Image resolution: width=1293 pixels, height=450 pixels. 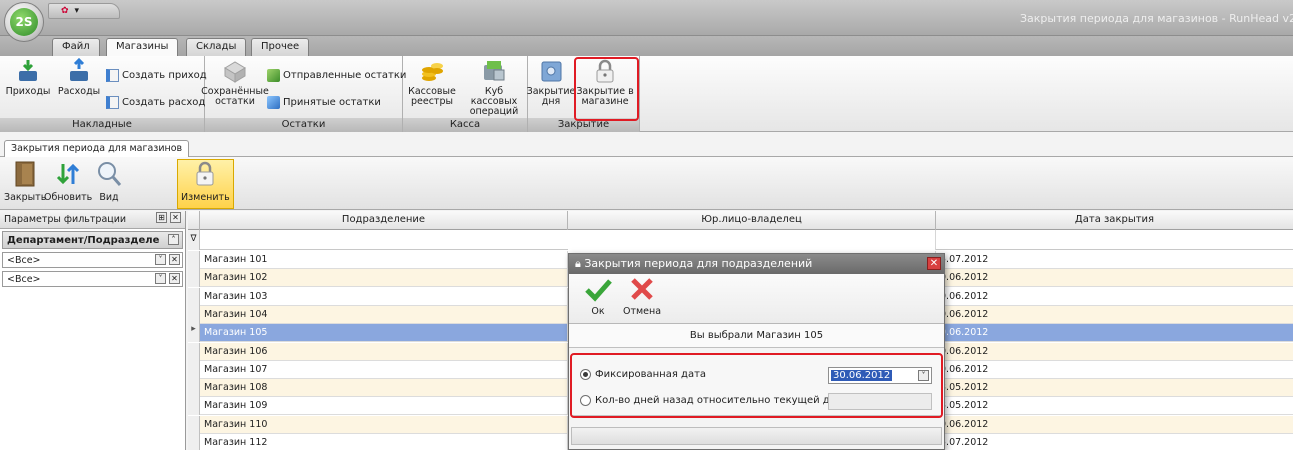 What do you see at coordinates (156, 75) in the screenshot?
I see `create-income-button: Создать приход` at bounding box center [156, 75].